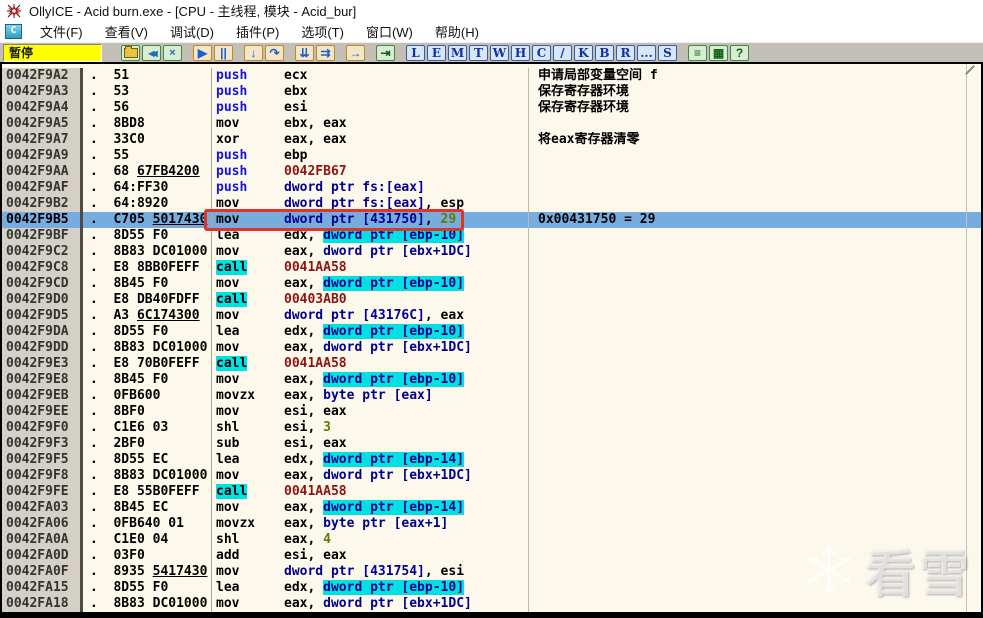 This screenshot has height=618, width=983. I want to click on disasm-row: 0042F9AF. 64:FF30 push dword ptr fs:[eax], so click(491, 188).